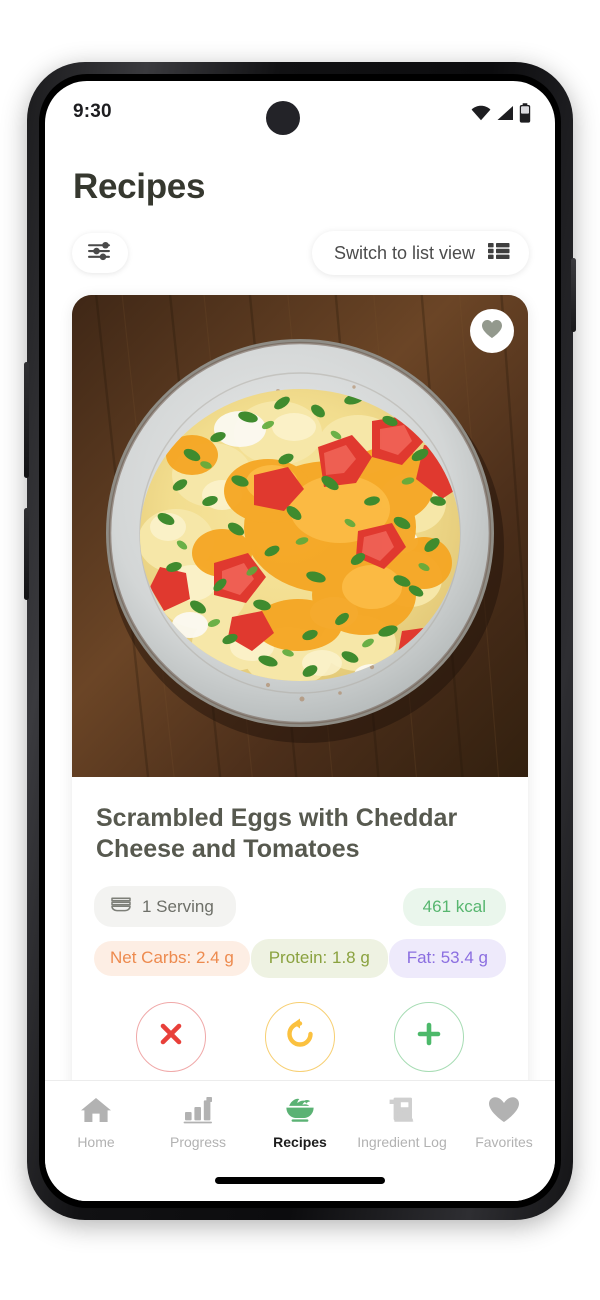  What do you see at coordinates (283, 118) in the screenshot?
I see `camera-punch-hole` at bounding box center [283, 118].